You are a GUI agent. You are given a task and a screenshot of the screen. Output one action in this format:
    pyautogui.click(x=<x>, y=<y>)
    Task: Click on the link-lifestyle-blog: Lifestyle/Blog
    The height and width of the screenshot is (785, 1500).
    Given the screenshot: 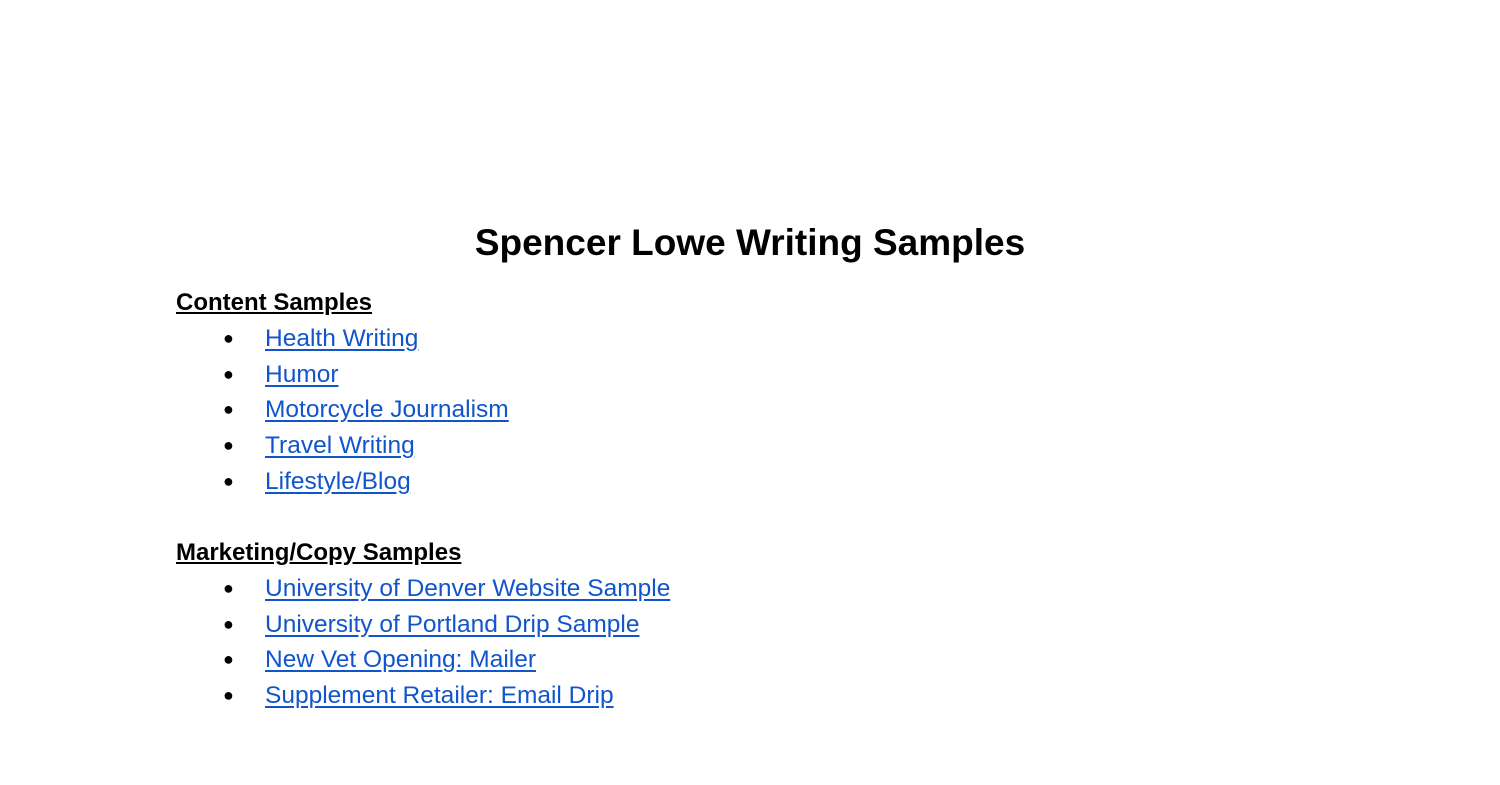 What is the action you would take?
    pyautogui.click(x=338, y=481)
    